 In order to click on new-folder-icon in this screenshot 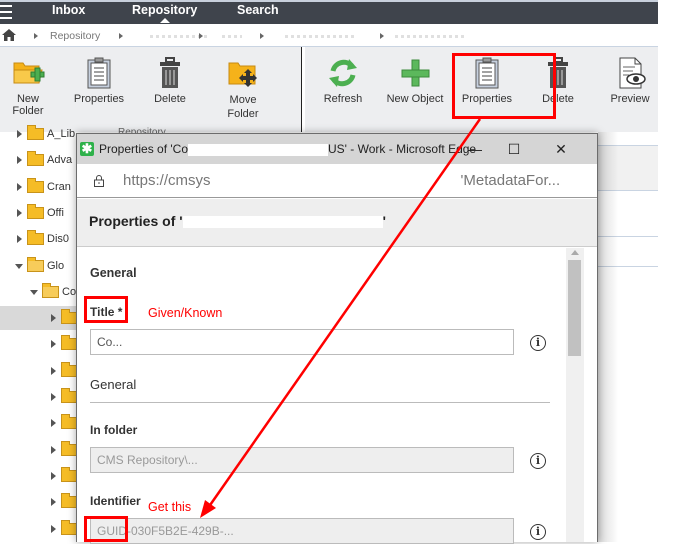, I will do `click(28, 73)`.